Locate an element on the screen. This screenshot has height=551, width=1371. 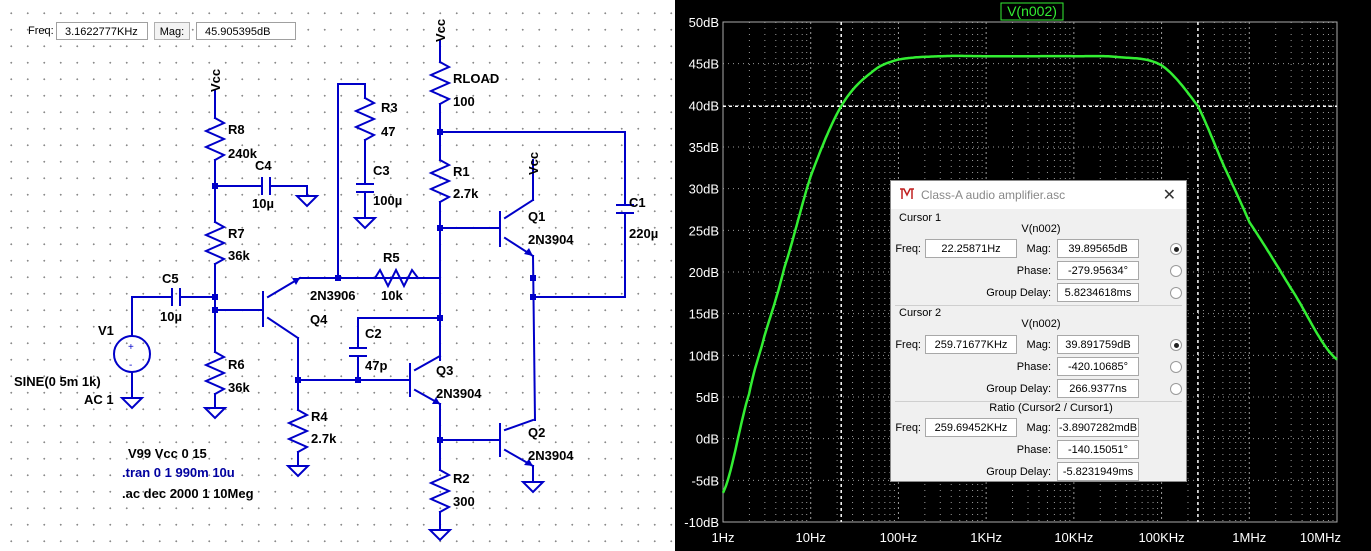
tran-directive: .tran 0 1 990m 10u is located at coordinates (178, 472).